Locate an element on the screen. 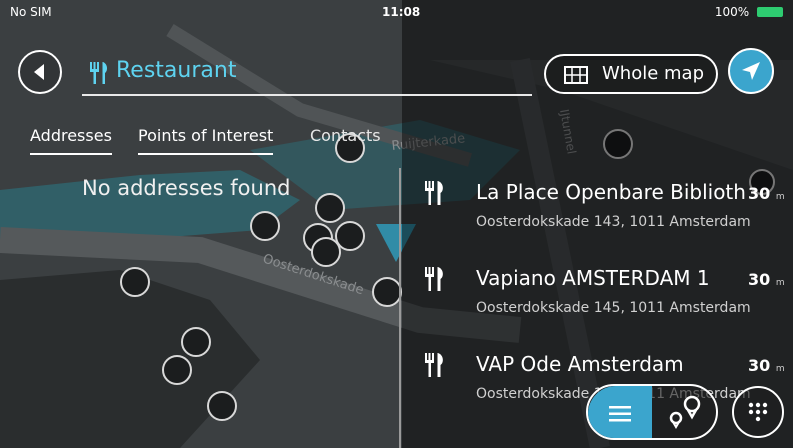 The height and width of the screenshot is (448, 793). whole-map-button: Whole map is located at coordinates (631, 74).